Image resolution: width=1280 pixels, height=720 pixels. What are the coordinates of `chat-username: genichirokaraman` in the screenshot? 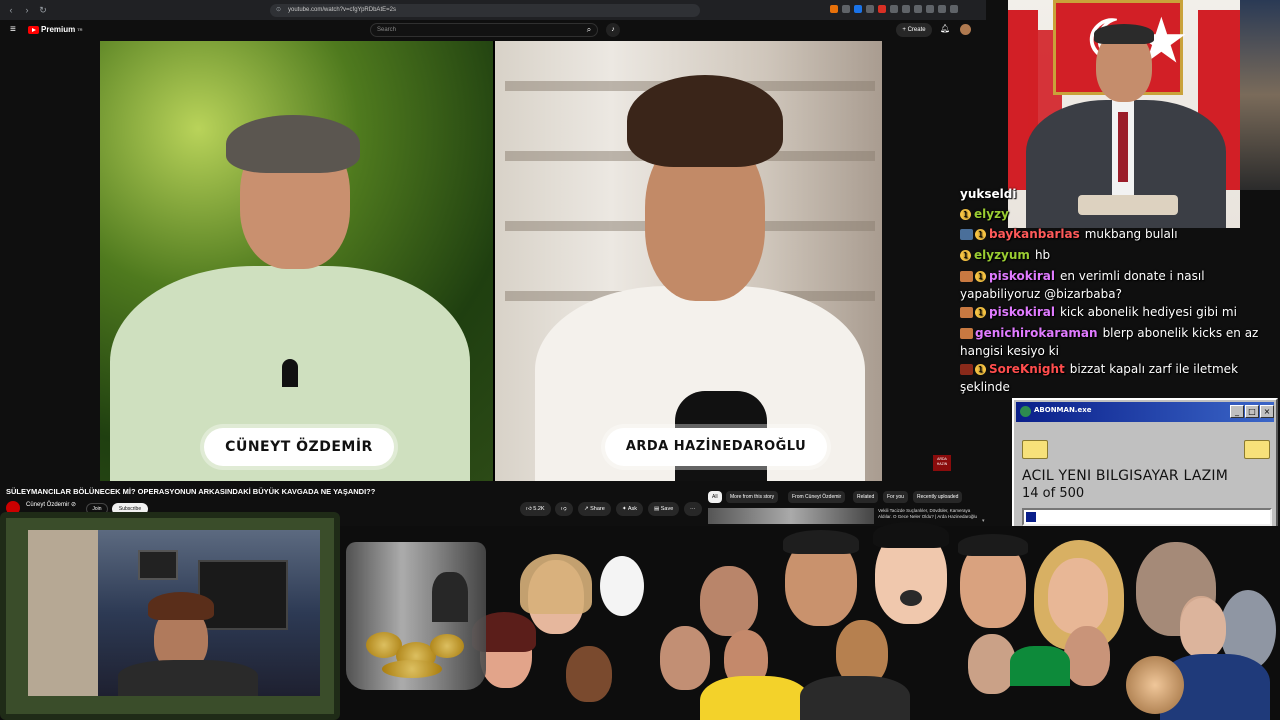 It's located at (1036, 333).